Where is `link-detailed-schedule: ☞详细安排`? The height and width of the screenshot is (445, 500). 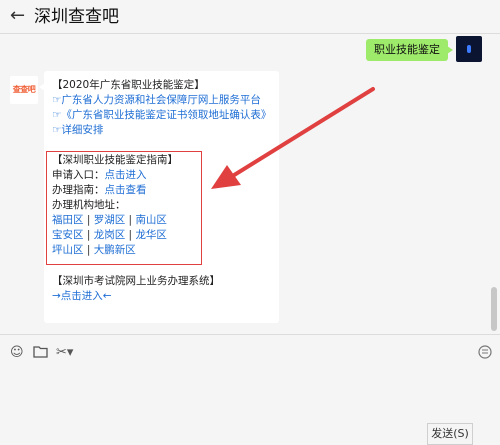 link-detailed-schedule: ☞详细安排 is located at coordinates (77, 130).